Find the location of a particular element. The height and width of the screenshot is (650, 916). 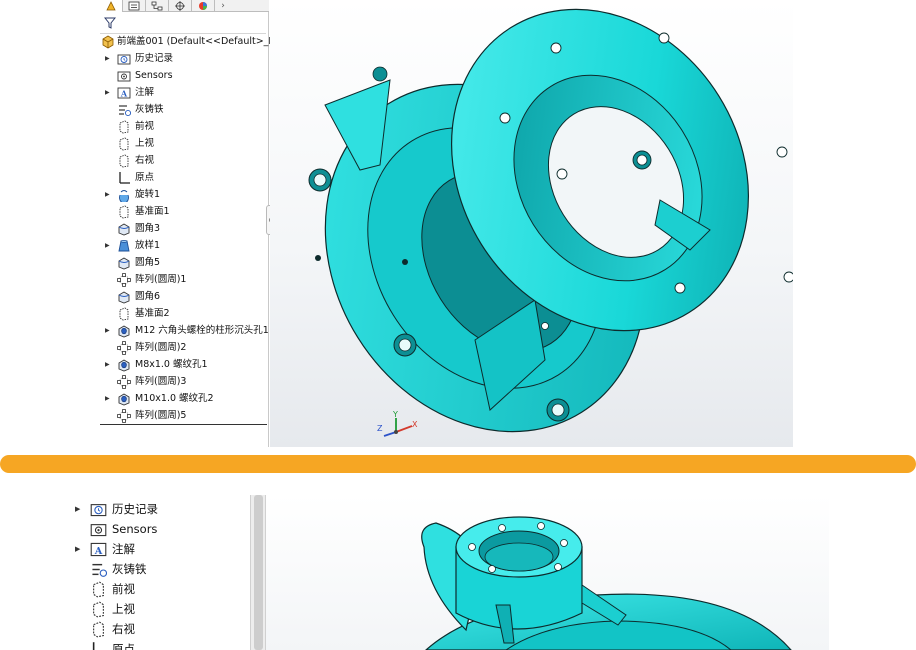

configuration-manager-icon is located at coordinates (157, 6).